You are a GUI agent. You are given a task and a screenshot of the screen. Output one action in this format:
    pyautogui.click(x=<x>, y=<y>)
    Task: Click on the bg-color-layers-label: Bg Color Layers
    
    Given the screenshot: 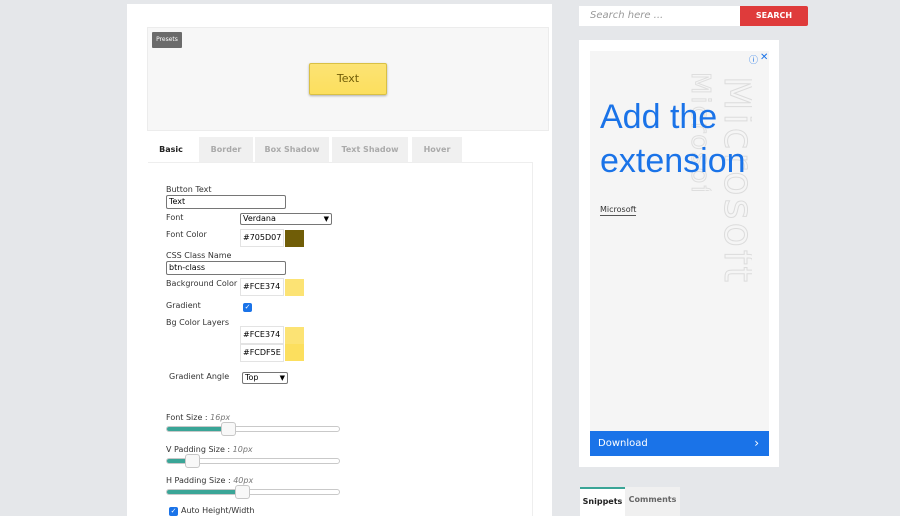 What is the action you would take?
    pyautogui.click(x=198, y=322)
    